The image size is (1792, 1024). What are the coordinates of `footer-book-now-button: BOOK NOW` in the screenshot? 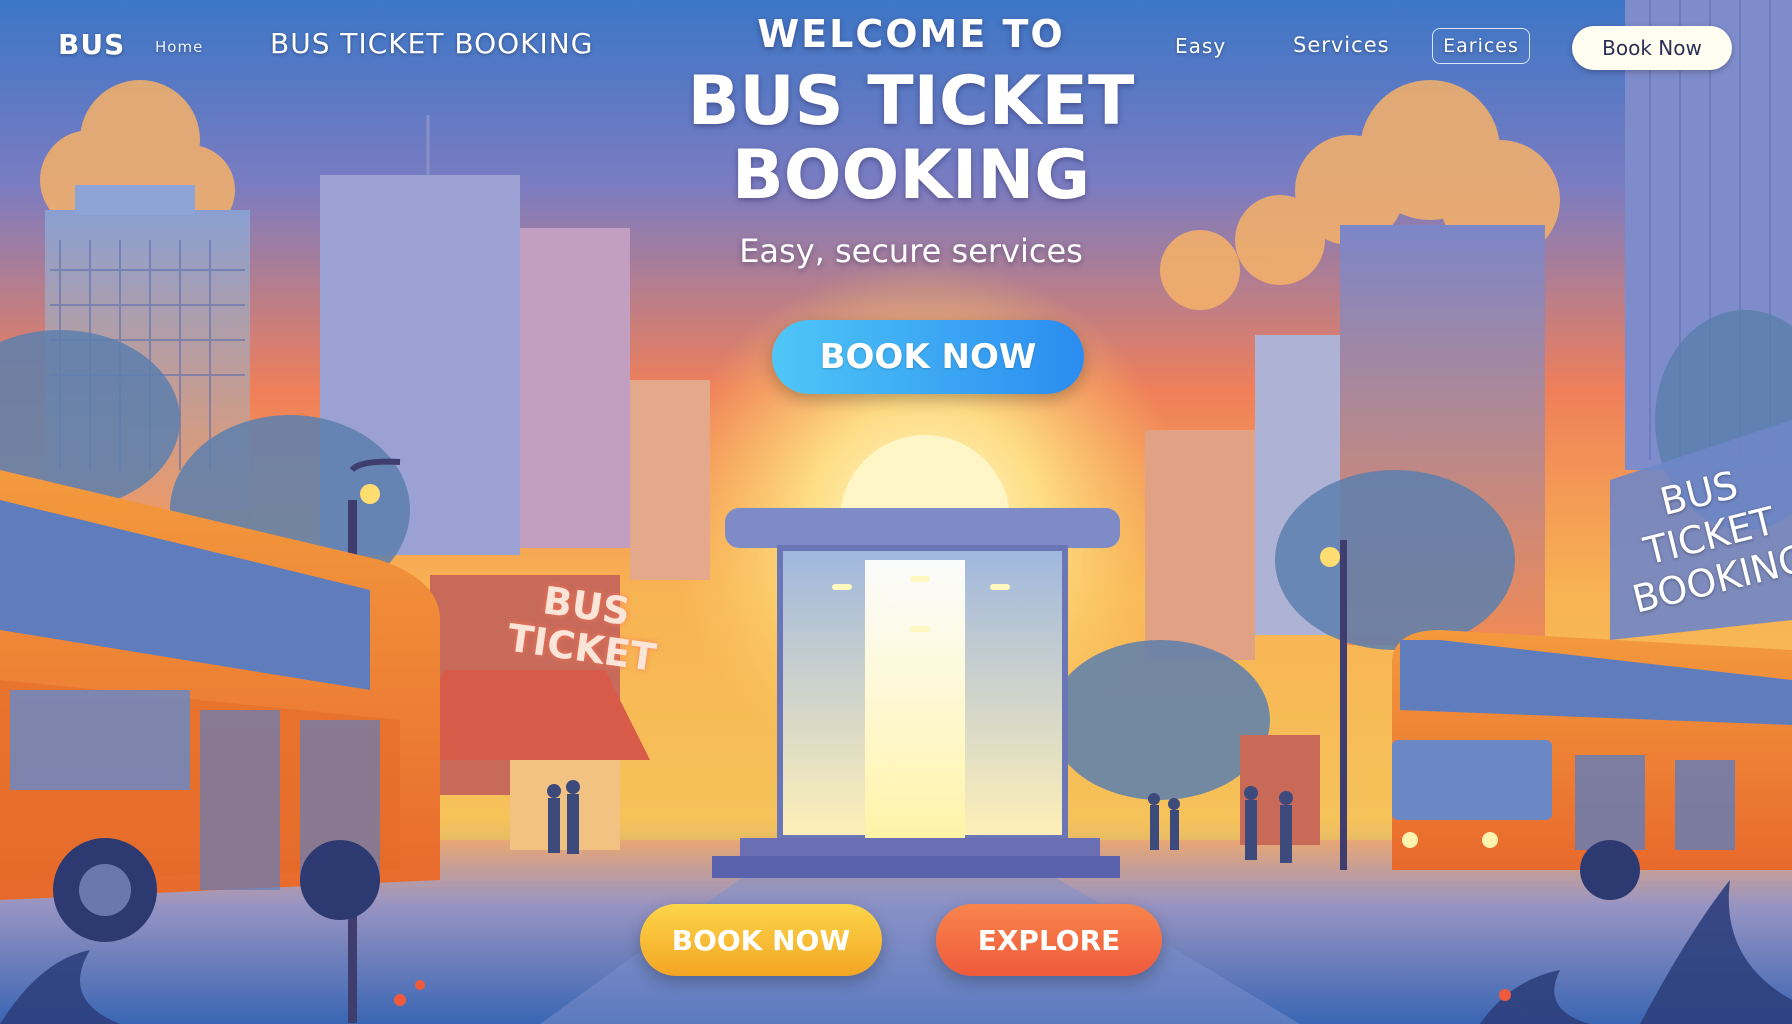 It's located at (761, 940).